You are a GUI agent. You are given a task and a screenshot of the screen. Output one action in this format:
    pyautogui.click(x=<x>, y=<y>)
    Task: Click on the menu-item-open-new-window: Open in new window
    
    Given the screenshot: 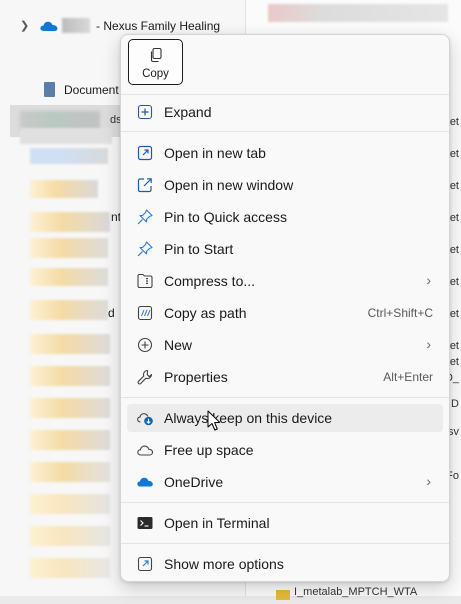 What is the action you would take?
    pyautogui.click(x=285, y=185)
    